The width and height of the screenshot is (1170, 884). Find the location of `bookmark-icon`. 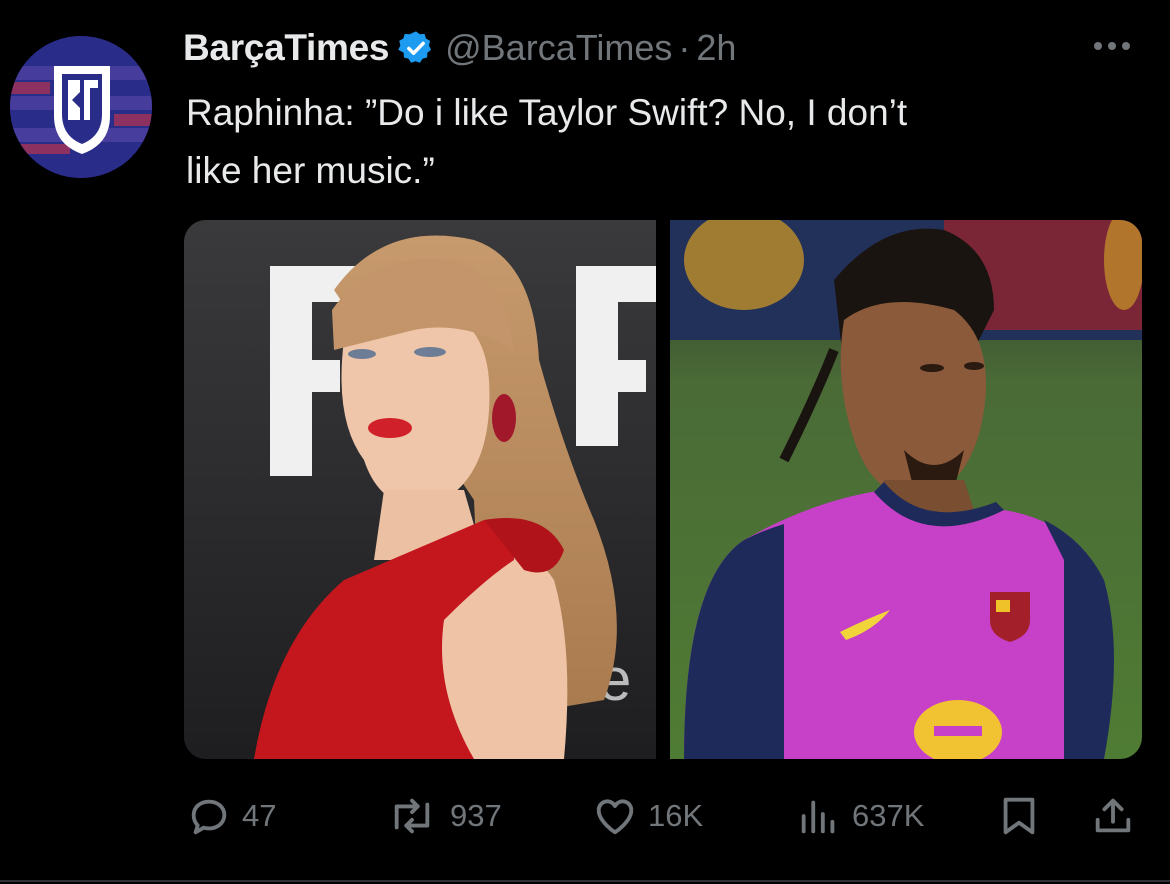

bookmark-icon is located at coordinates (1019, 816).